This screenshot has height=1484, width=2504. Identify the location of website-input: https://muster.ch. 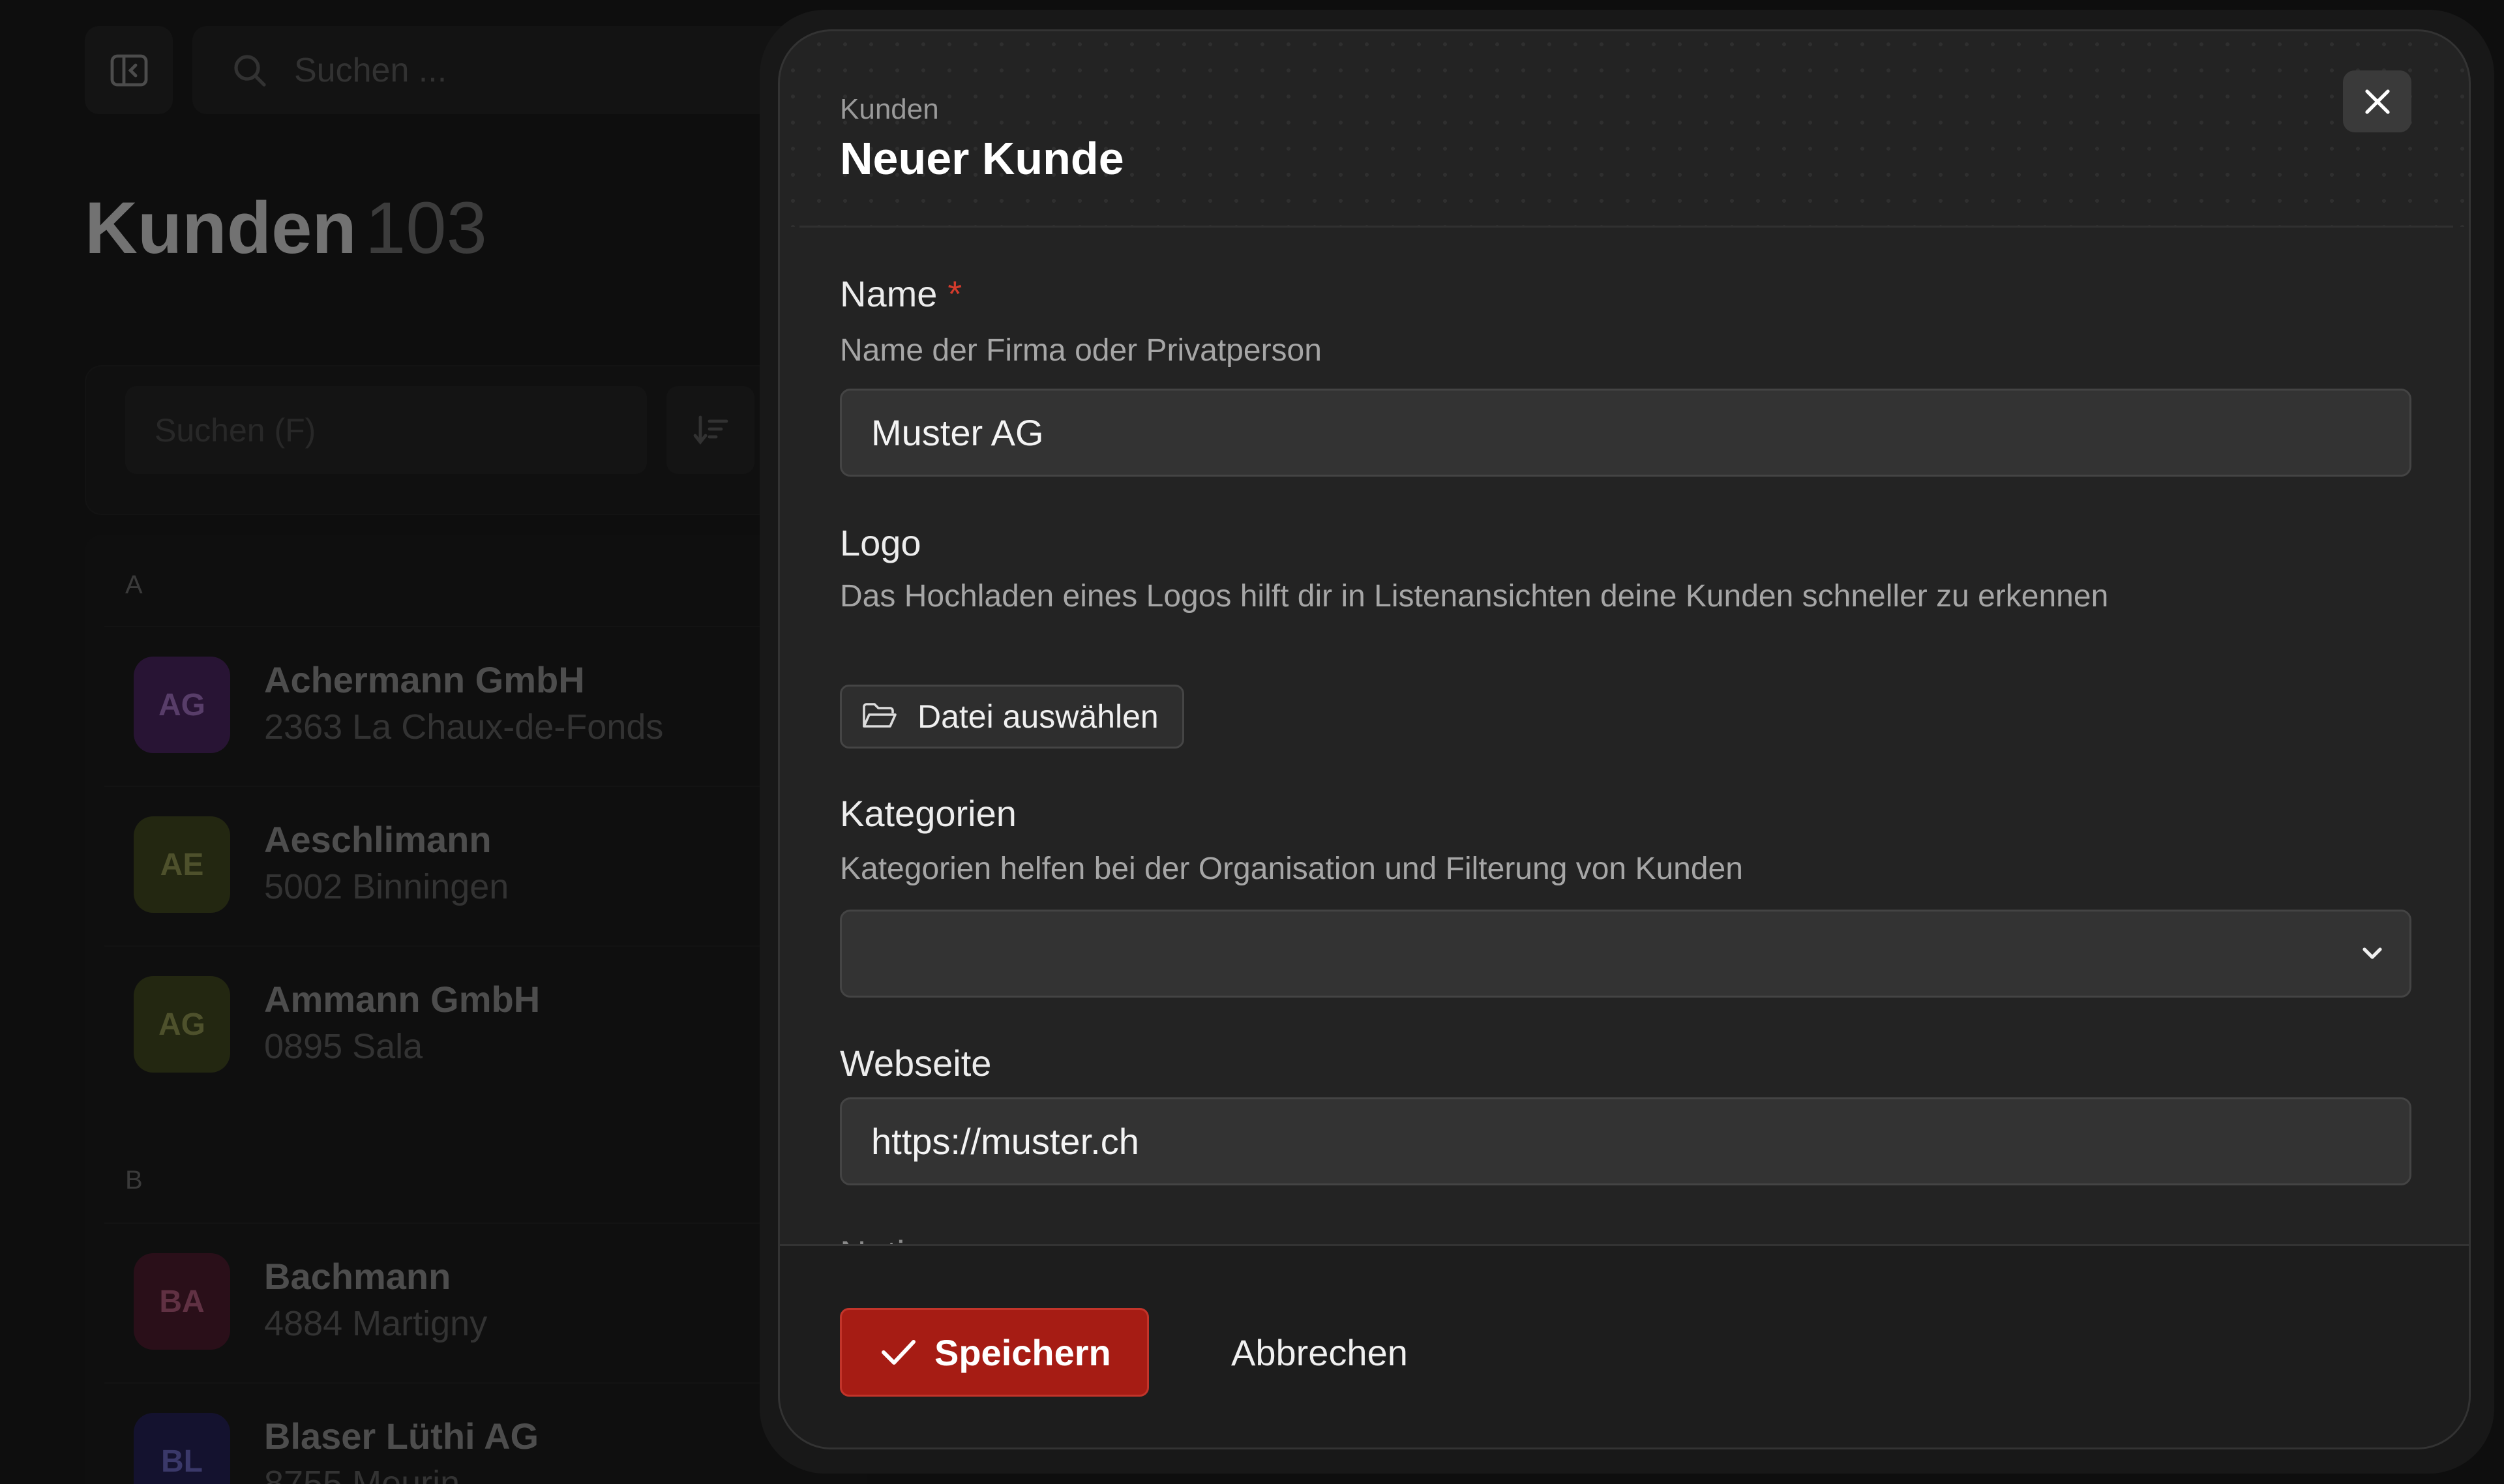
(1625, 1141).